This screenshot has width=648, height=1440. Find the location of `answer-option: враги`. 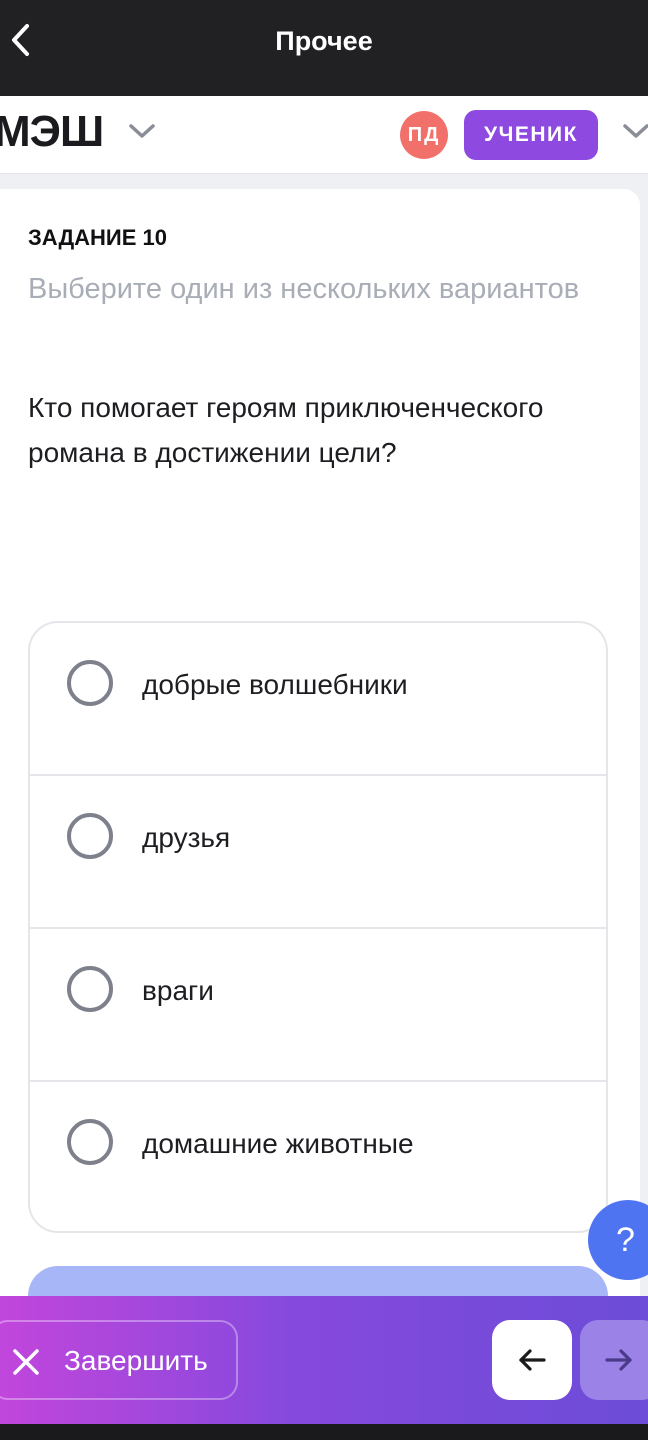

answer-option: враги is located at coordinates (318, 1005).